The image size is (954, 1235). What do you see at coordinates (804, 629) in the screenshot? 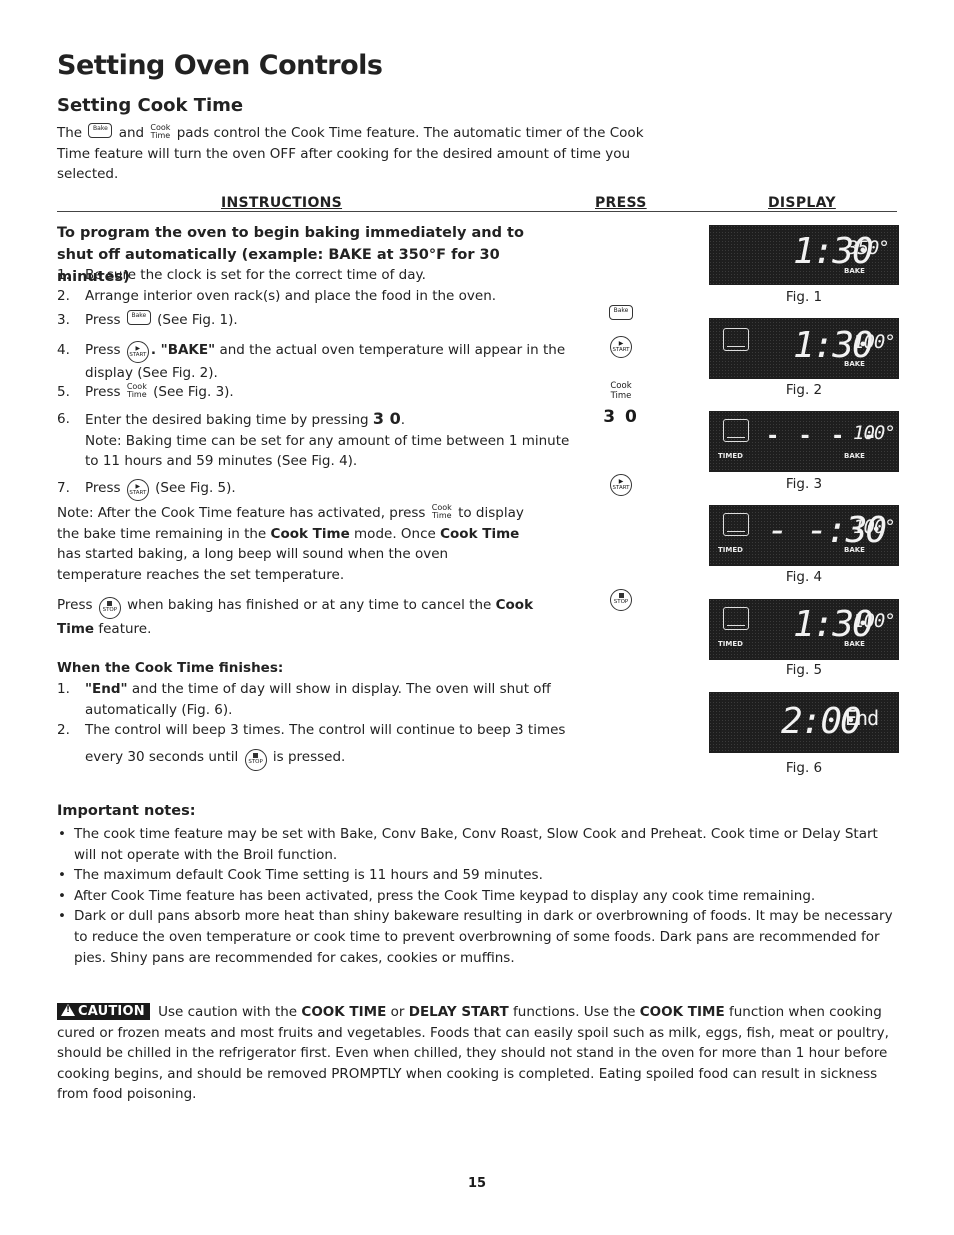
I see `display-fig-5: TIMED 1:30 100° BAKE` at bounding box center [804, 629].